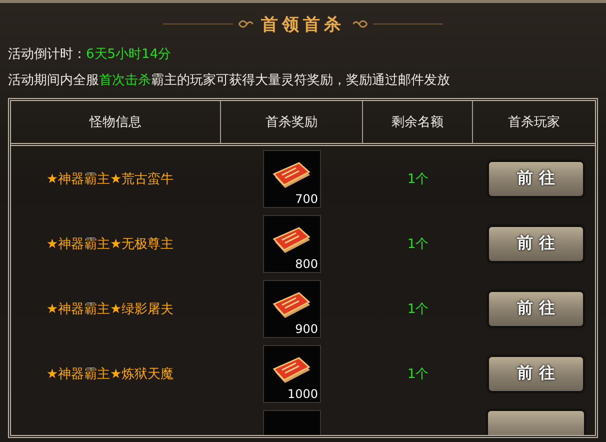 The image size is (606, 442). I want to click on monster-name: ★神器霸主★荒古蛮牛, so click(110, 179).